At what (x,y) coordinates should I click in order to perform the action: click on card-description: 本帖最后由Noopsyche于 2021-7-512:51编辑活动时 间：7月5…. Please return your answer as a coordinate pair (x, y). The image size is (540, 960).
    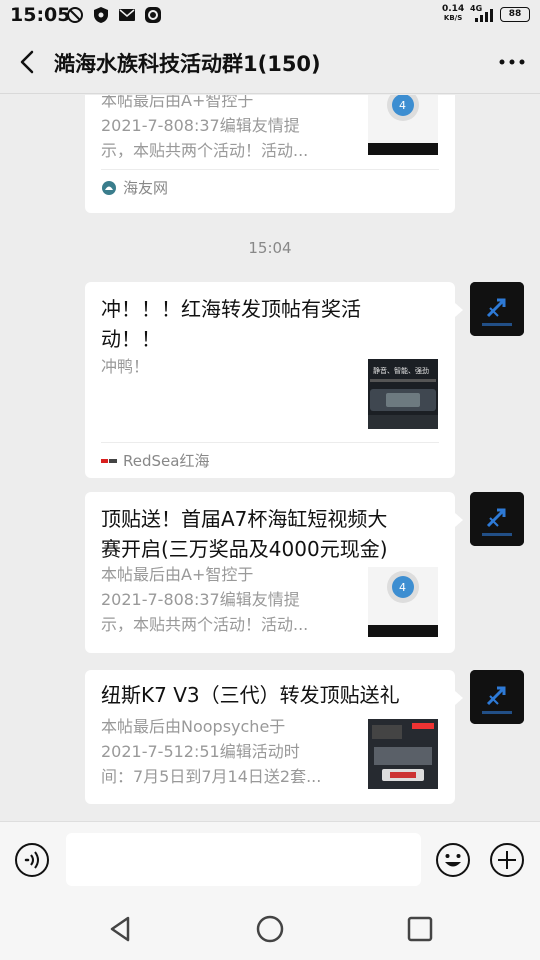
    Looking at the image, I should click on (226, 751).